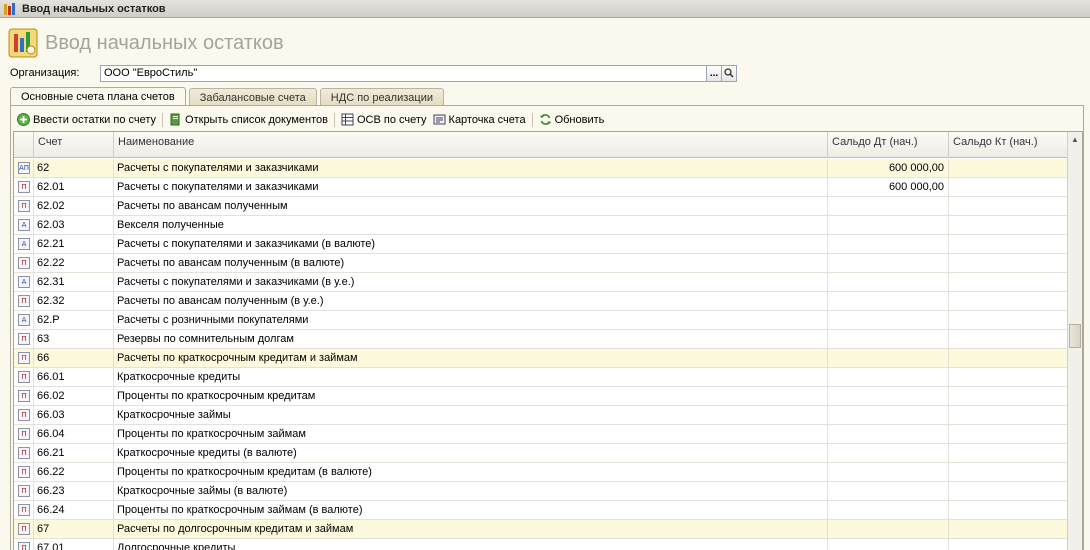 The image size is (1090, 550). I want to click on cell-account: 63, so click(74, 339).